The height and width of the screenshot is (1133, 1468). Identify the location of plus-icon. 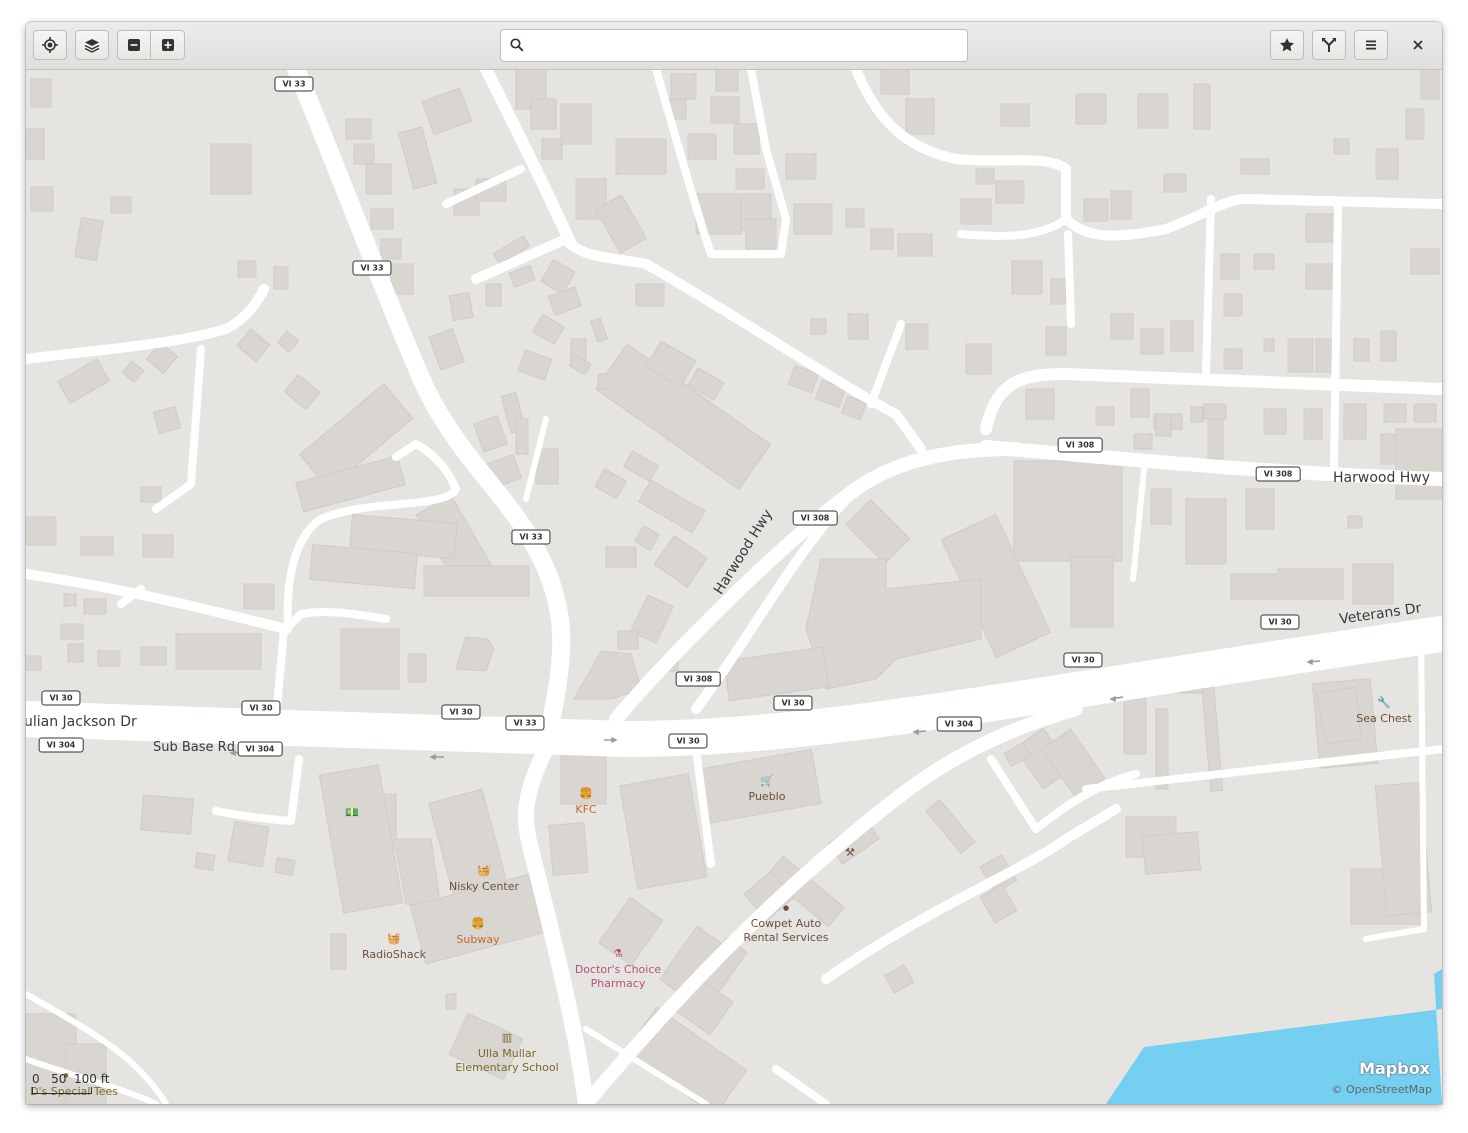
(167, 45).